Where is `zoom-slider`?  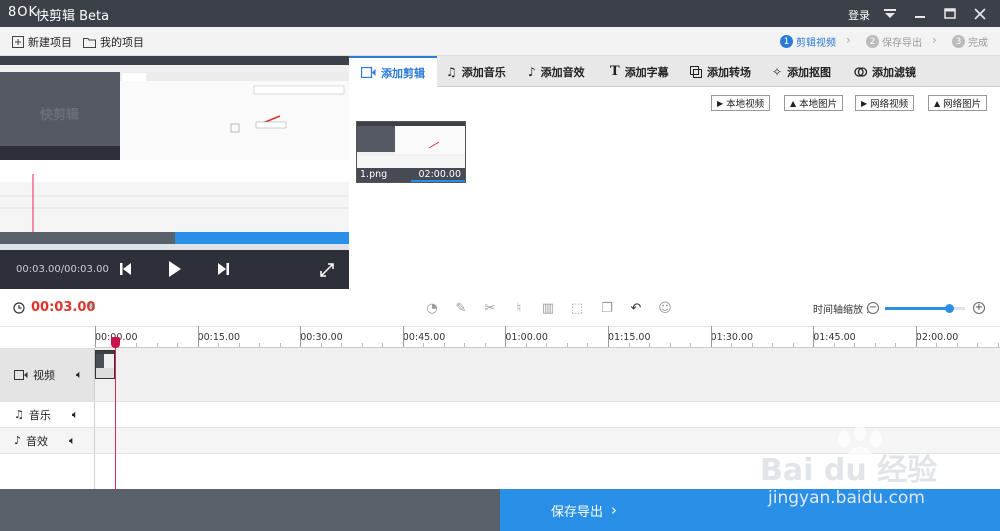
zoom-slider is located at coordinates (925, 308).